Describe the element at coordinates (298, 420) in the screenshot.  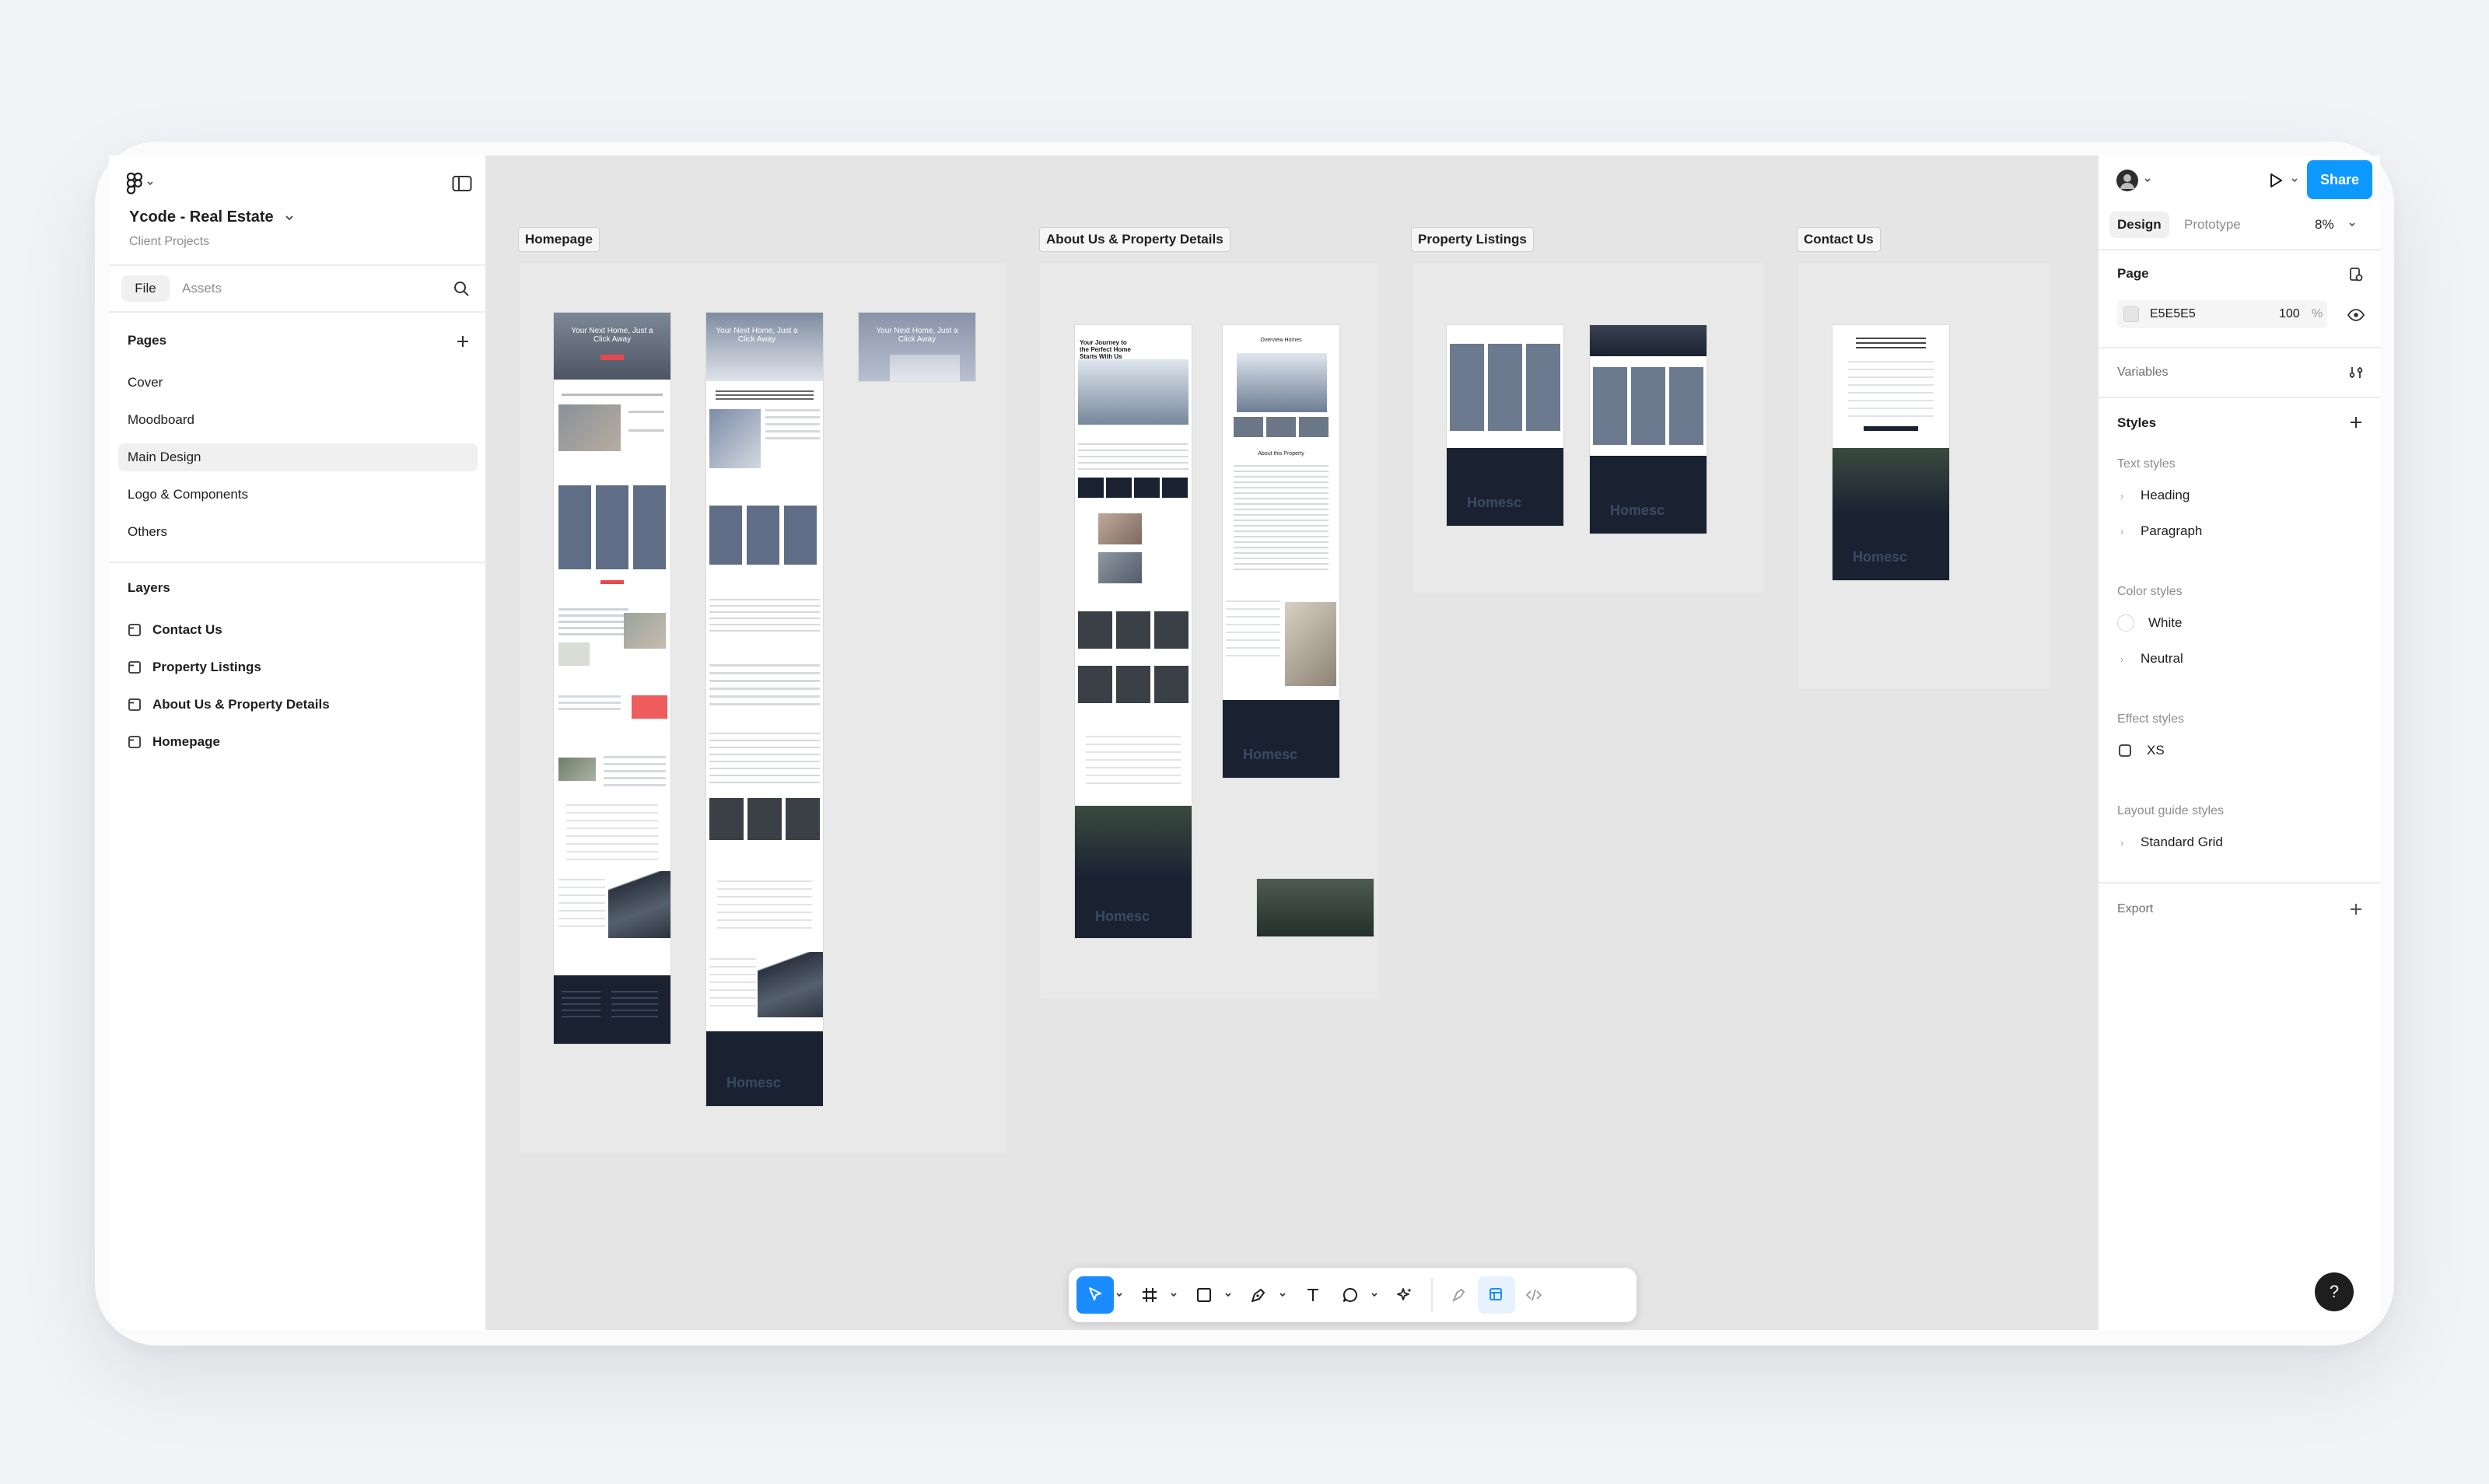
I see `page-item-moodboard: Moodboard` at that location.